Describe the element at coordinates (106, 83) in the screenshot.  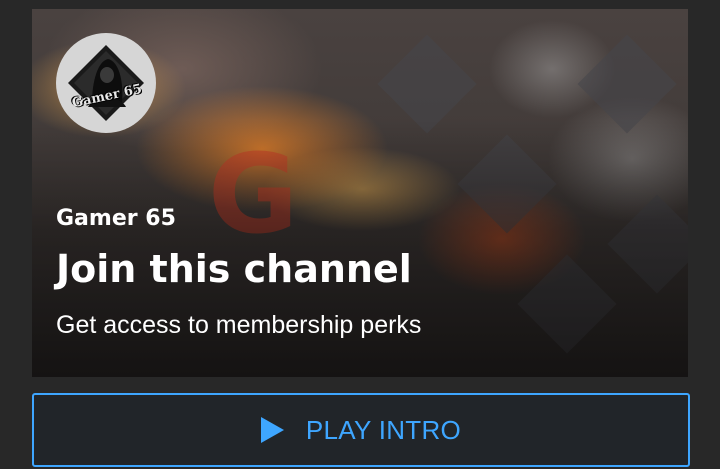
I see `channel-avatar: Gamer 65` at that location.